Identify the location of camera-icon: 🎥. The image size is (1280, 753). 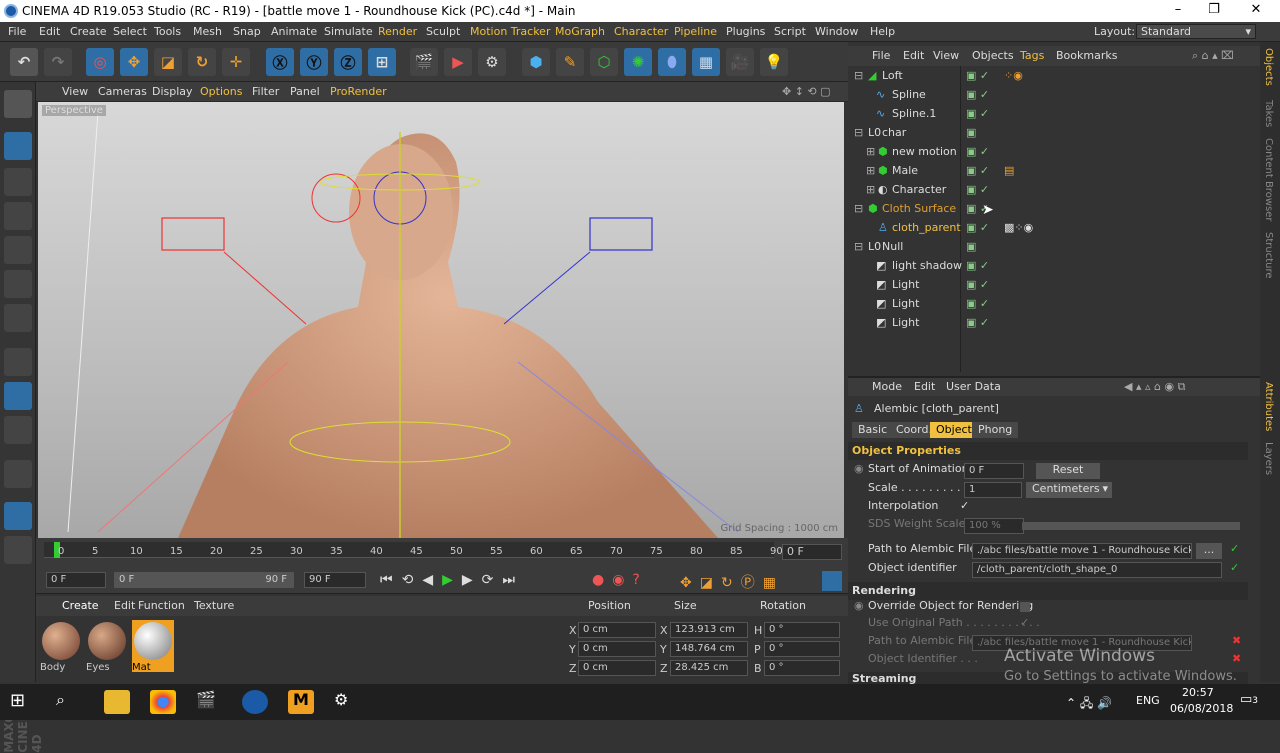
(740, 62).